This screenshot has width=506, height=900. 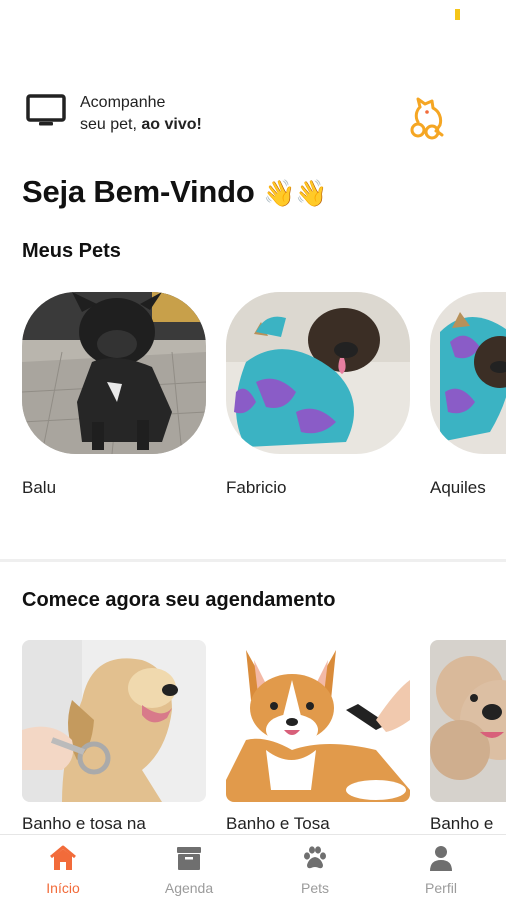 I want to click on paw-icon, so click(x=315, y=857).